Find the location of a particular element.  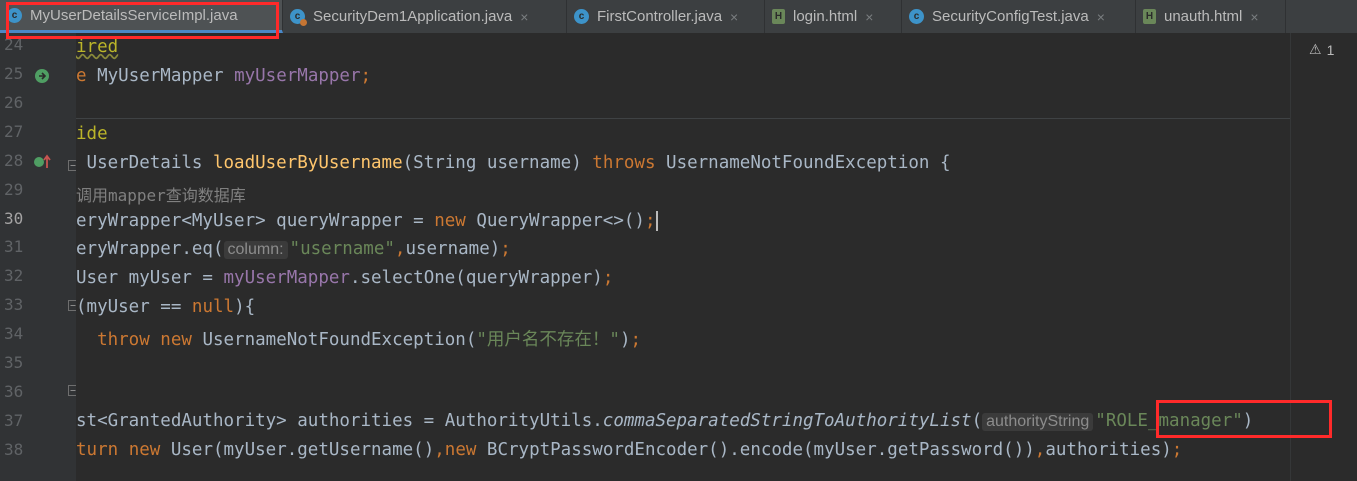

tab-label: SecurityDem1Application.java is located at coordinates (413, 16).